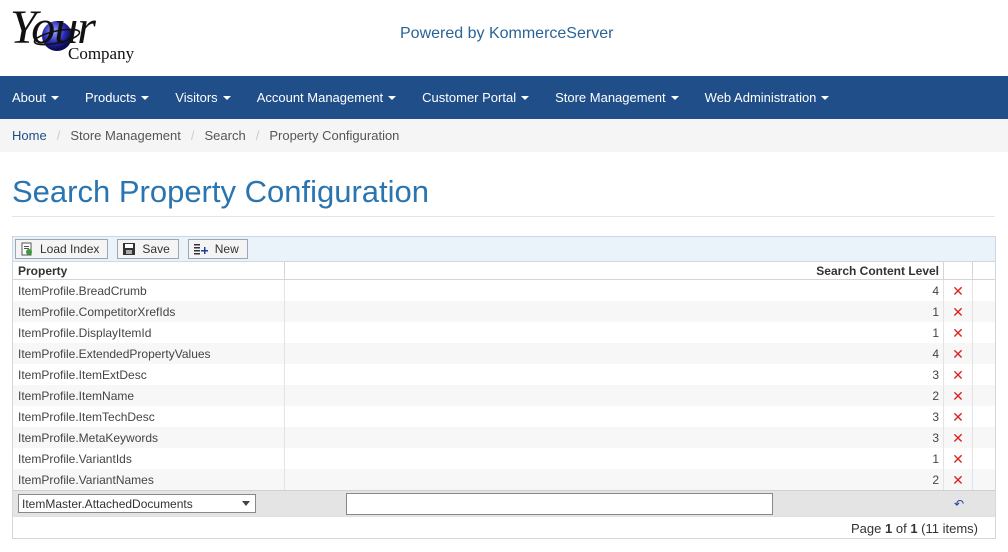 Image resolution: width=1008 pixels, height=552 pixels. What do you see at coordinates (469, 97) in the screenshot?
I see `nav-customer-portal-label: Customer Portal` at bounding box center [469, 97].